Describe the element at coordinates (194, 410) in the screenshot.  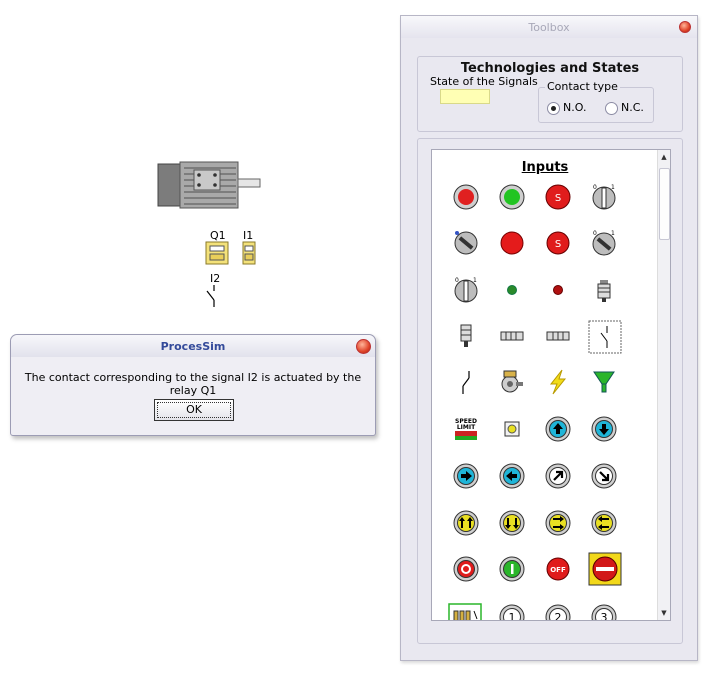
I see `ok-button: OK` at that location.